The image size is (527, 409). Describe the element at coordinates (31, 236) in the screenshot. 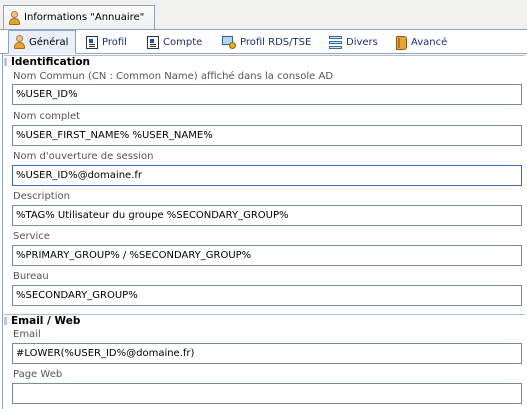

I see `service-label: Service` at that location.